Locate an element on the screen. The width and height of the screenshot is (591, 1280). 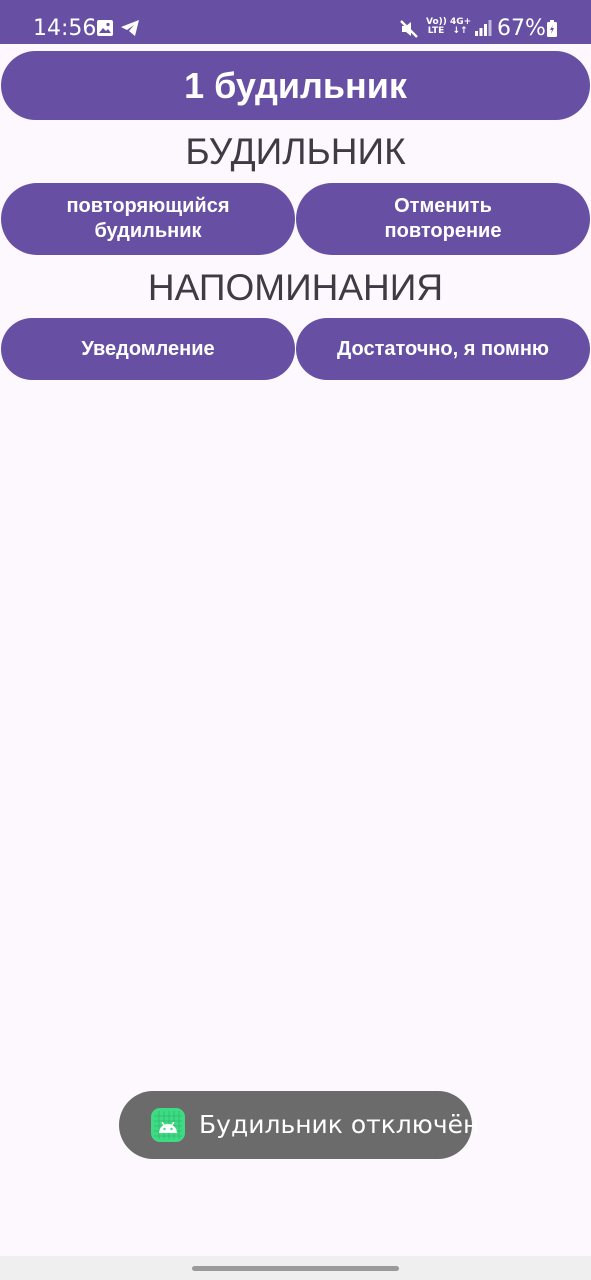
alarm-count-button: 1 будильник is located at coordinates (295, 85).